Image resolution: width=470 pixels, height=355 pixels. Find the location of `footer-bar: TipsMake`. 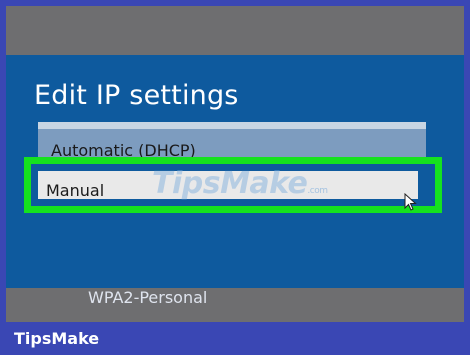

footer-bar: TipsMake is located at coordinates (235, 338).